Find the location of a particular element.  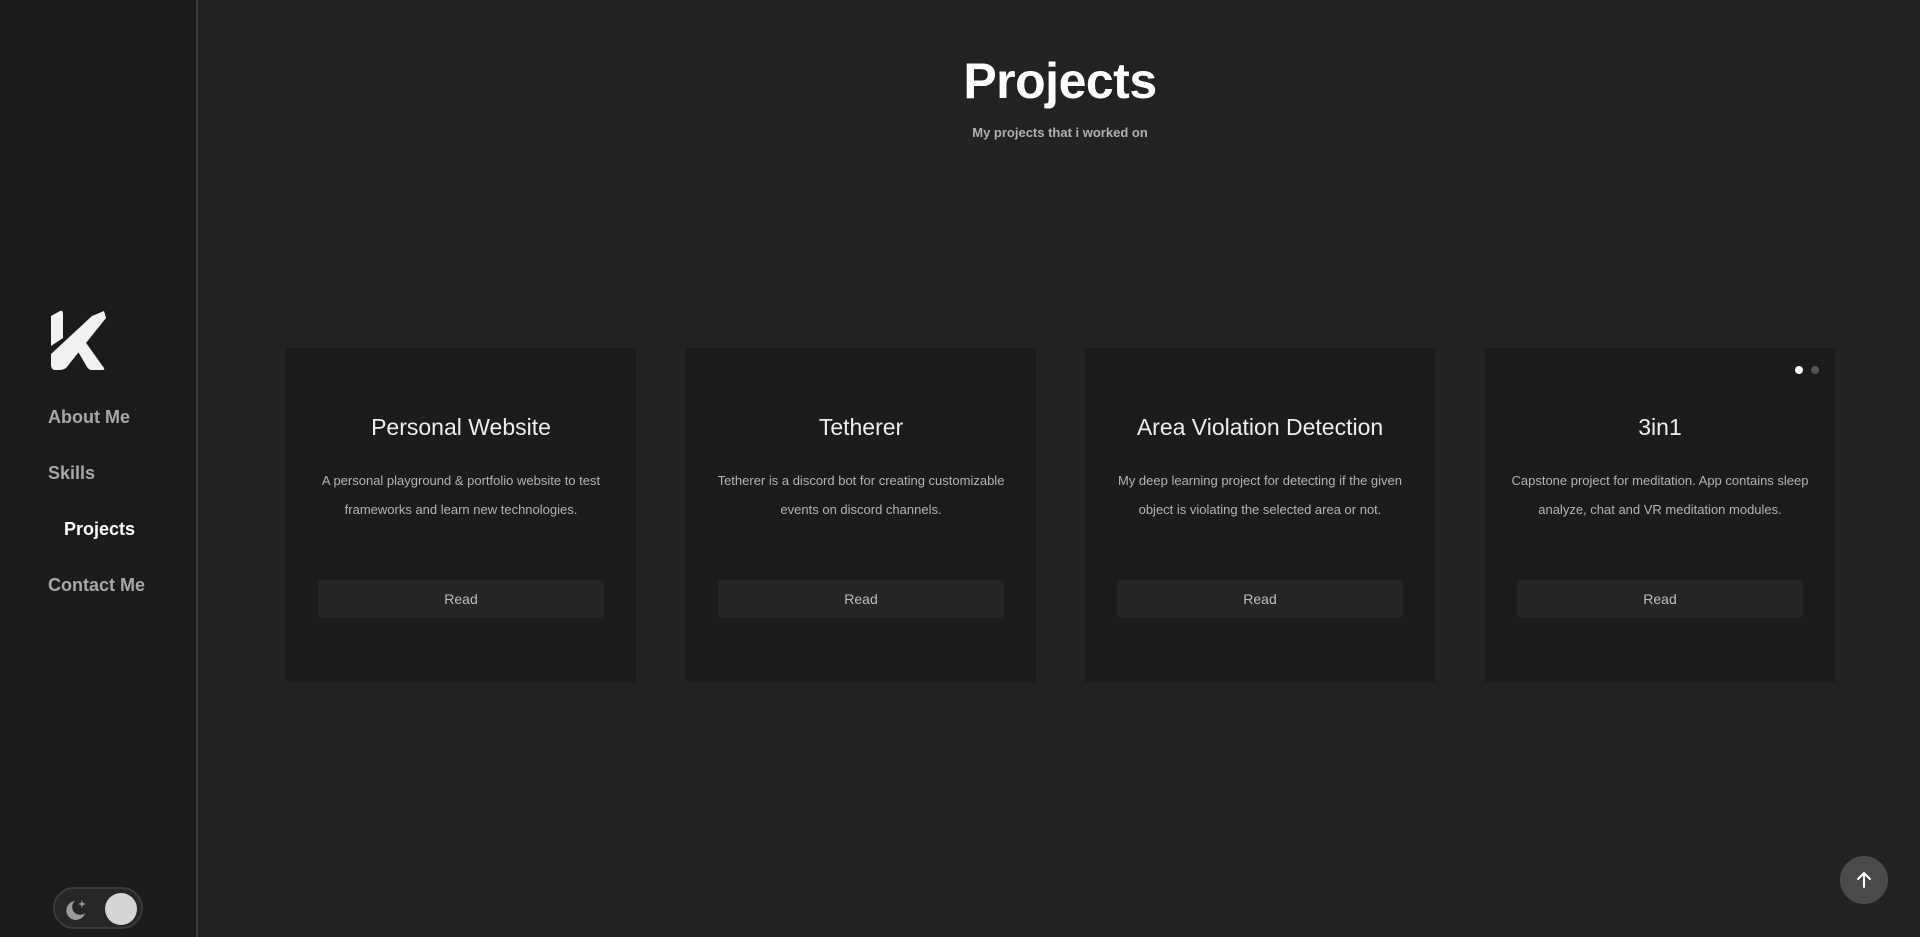

theme-toggle is located at coordinates (98, 908).